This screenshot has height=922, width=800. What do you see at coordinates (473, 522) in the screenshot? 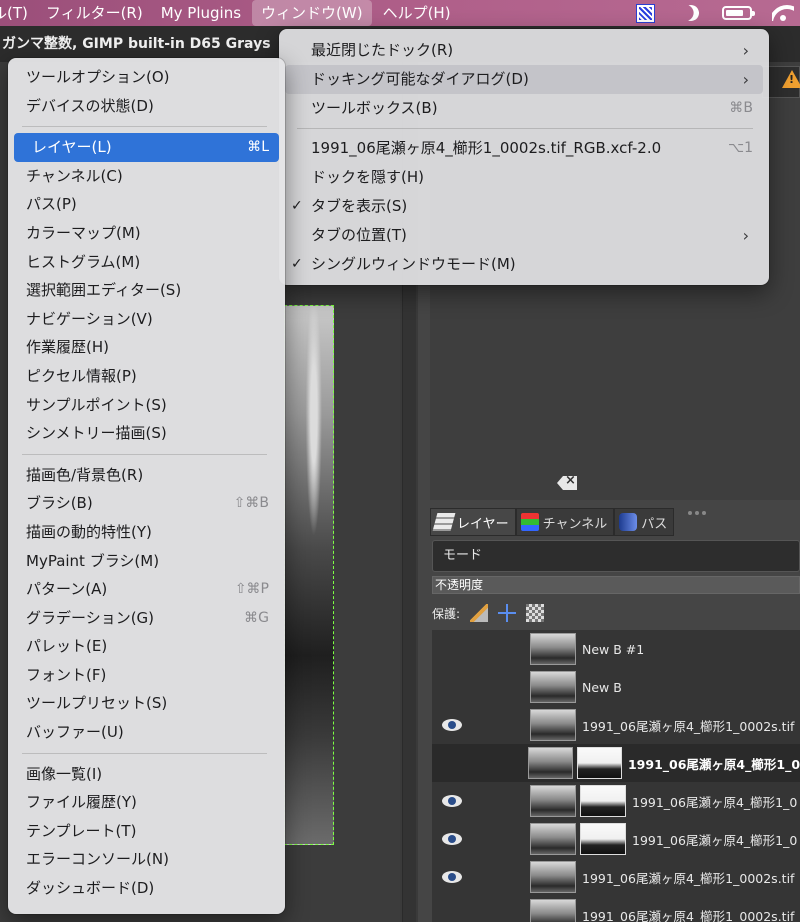
I see `tab-layers: レイヤー` at bounding box center [473, 522].